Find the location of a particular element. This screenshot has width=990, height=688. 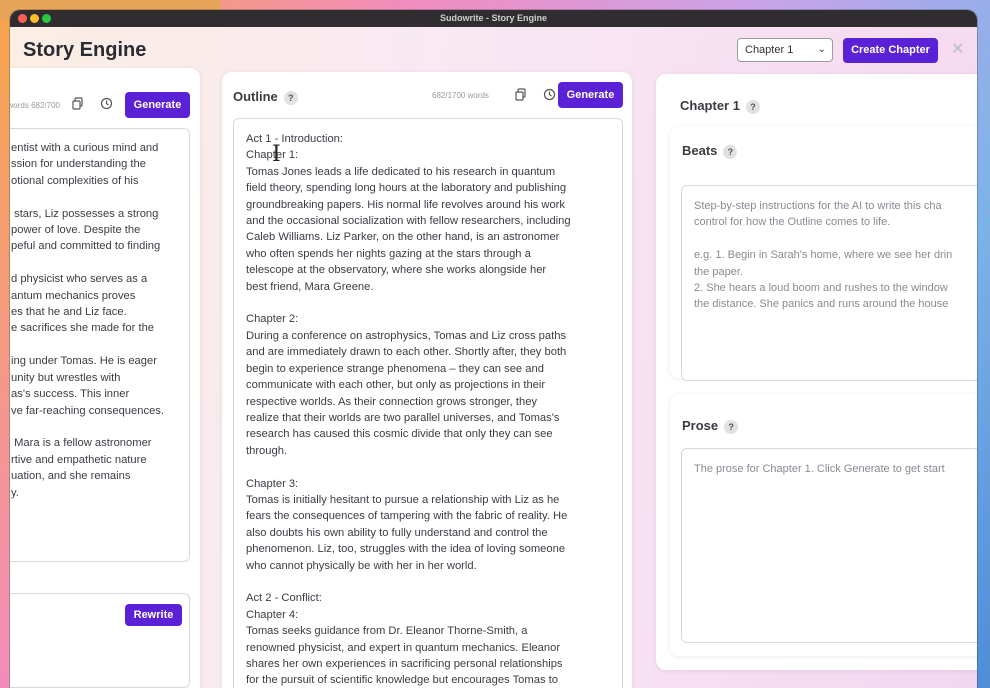

close-window-button is located at coordinates (22, 18).